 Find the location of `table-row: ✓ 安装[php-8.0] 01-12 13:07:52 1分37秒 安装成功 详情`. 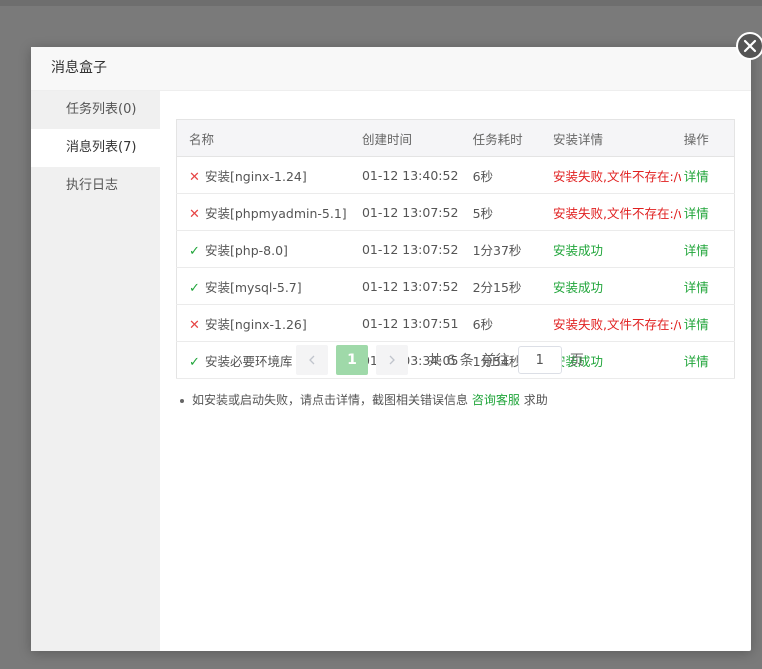

table-row: ✓ 安装[php-8.0] 01-12 13:07:52 1分37秒 安装成功 详情 is located at coordinates (455, 249).